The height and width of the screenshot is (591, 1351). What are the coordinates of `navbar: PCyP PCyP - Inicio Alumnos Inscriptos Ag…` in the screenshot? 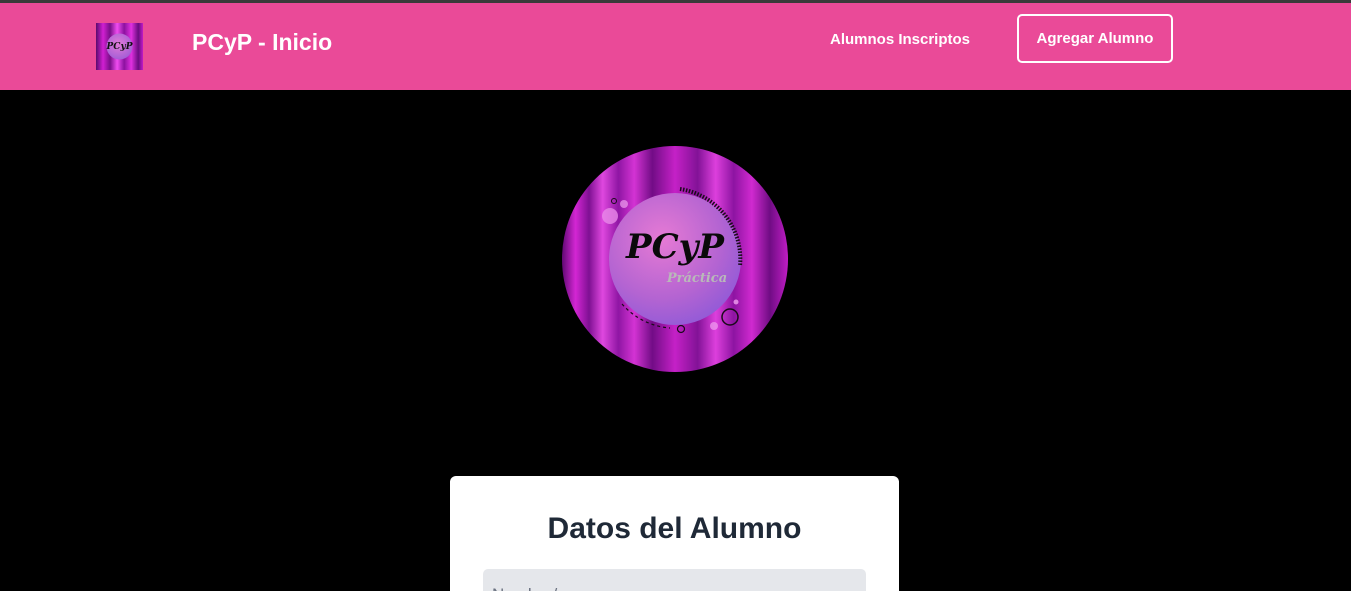 It's located at (675, 46).